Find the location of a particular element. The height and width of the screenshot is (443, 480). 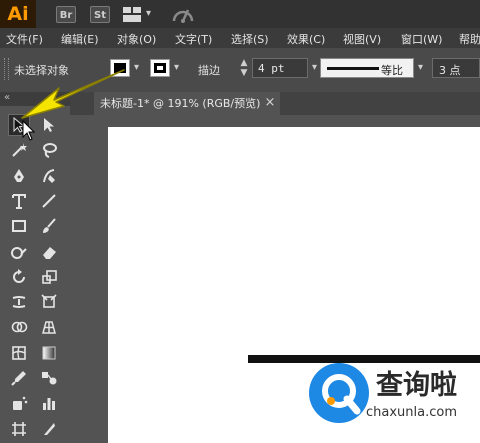

free-transform-tool-button is located at coordinates (49, 302).